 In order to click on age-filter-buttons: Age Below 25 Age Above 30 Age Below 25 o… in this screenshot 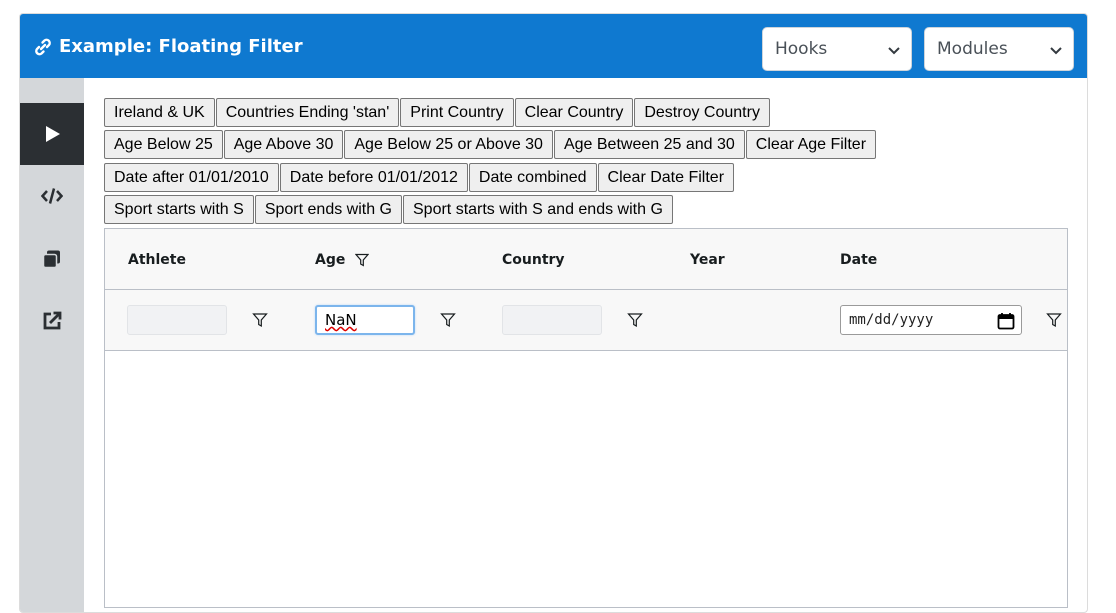, I will do `click(490, 144)`.